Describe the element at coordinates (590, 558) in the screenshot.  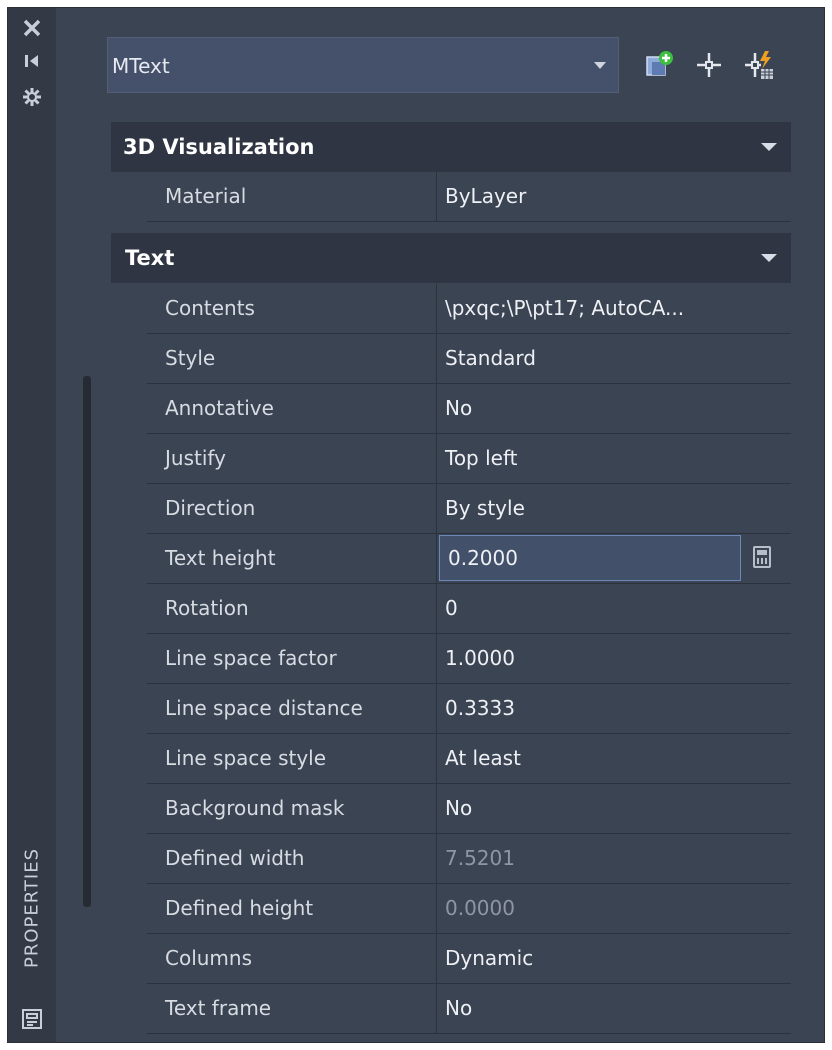
I see `text-height-input: 0.2000` at that location.